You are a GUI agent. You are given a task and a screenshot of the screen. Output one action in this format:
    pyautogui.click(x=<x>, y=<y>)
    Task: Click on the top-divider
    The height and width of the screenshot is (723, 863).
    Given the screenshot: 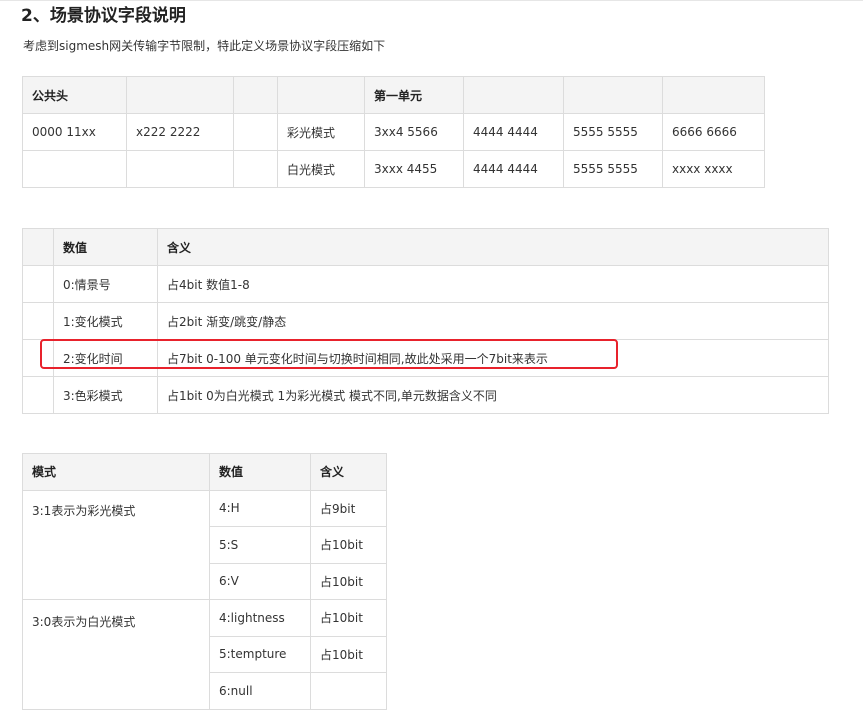 What is the action you would take?
    pyautogui.click(x=431, y=0)
    